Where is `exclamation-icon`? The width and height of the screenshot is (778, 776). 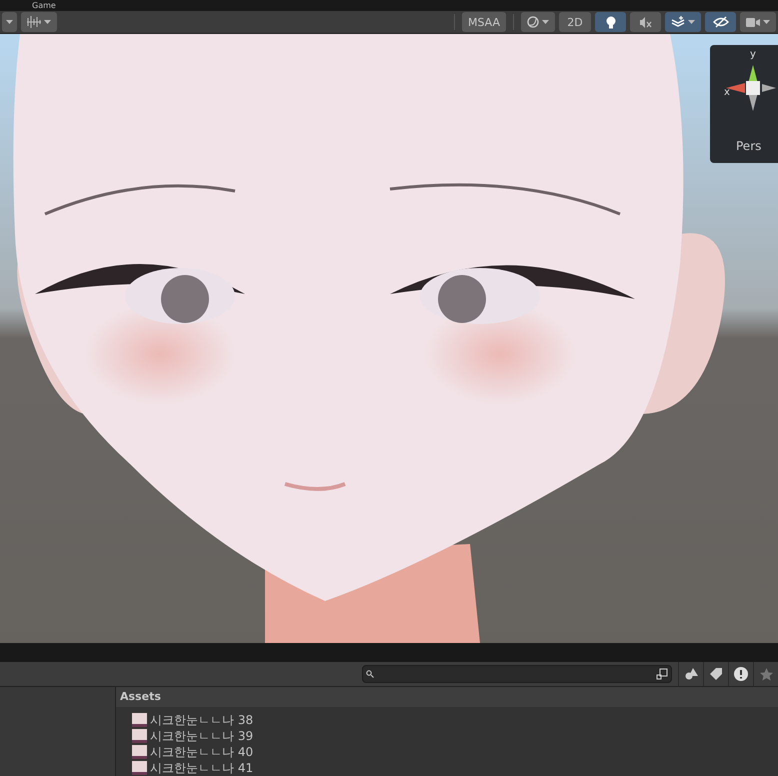 exclamation-icon is located at coordinates (741, 674).